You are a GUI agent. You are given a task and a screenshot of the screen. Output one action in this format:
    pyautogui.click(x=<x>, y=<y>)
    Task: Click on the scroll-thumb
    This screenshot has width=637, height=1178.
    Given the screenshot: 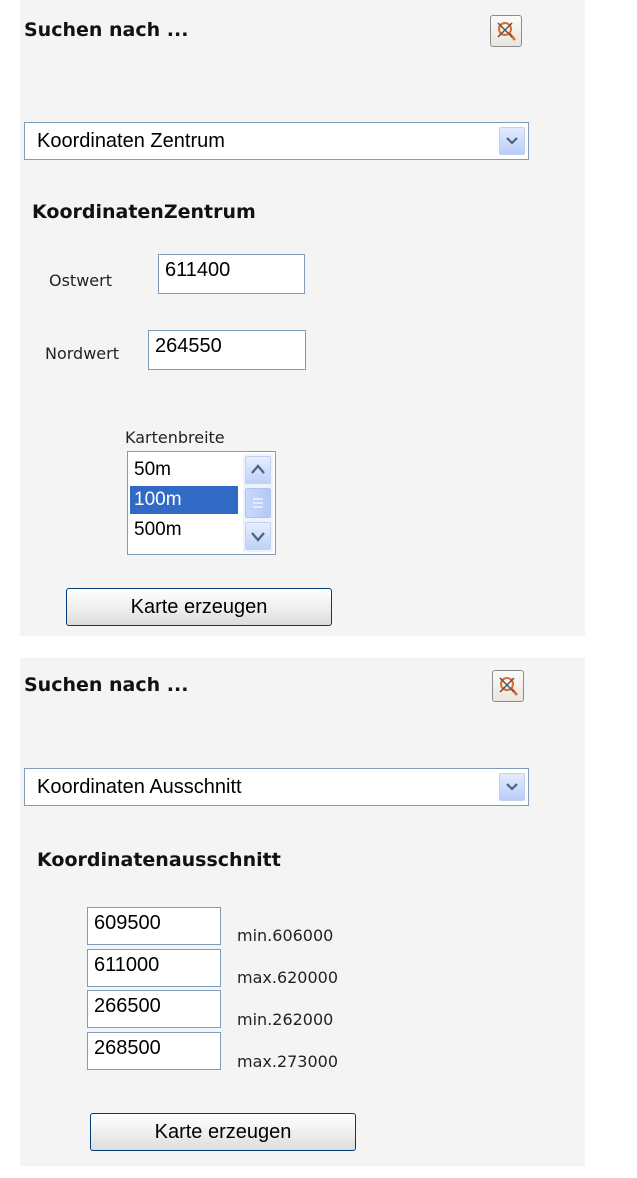 What is the action you would take?
    pyautogui.click(x=258, y=503)
    